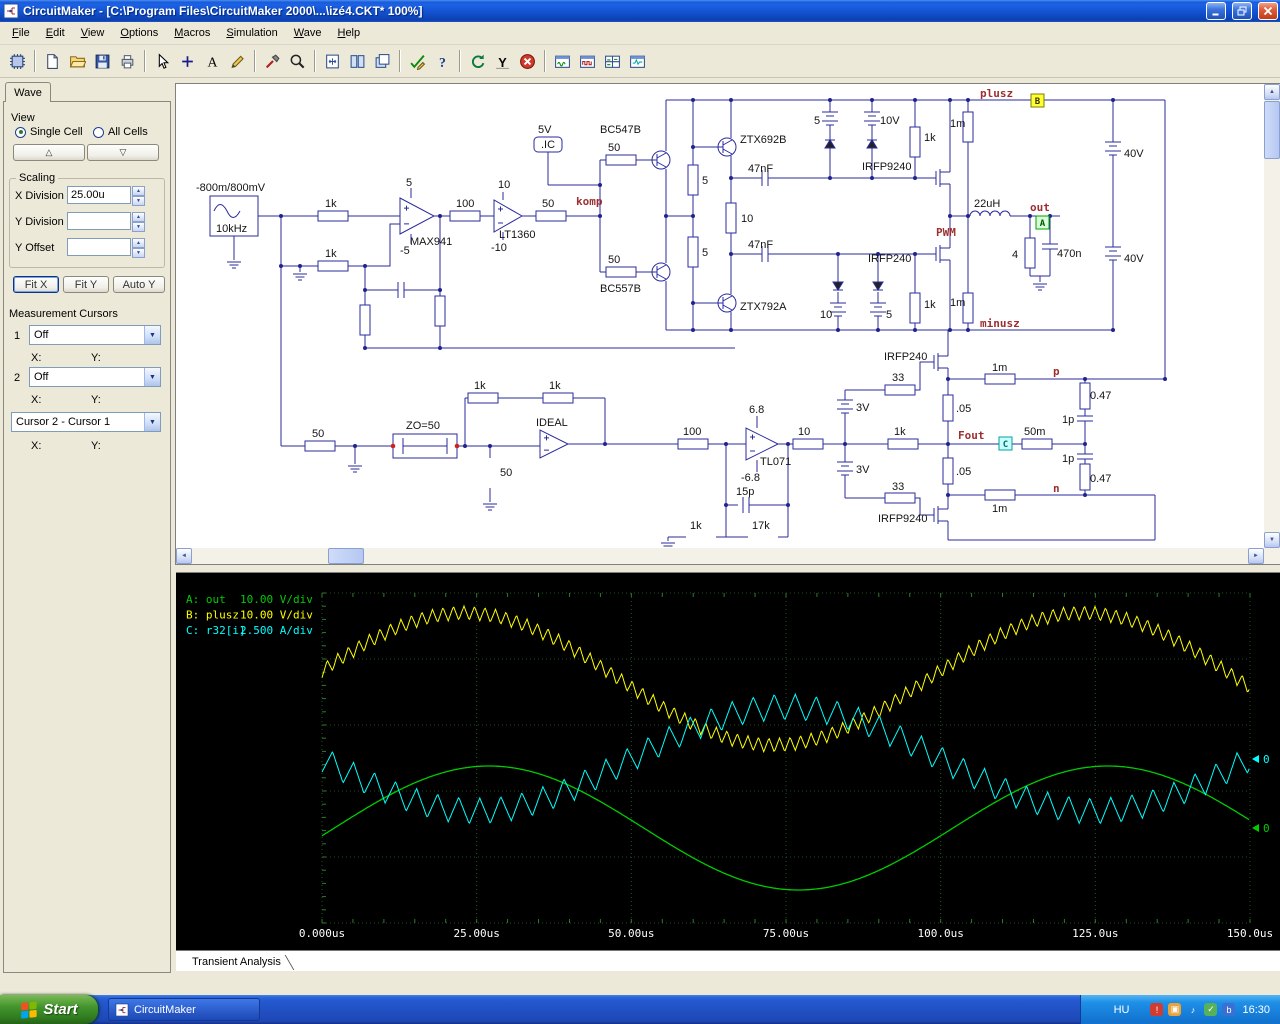 The height and width of the screenshot is (1024, 1280). I want to click on menu-view: View, so click(93, 33).